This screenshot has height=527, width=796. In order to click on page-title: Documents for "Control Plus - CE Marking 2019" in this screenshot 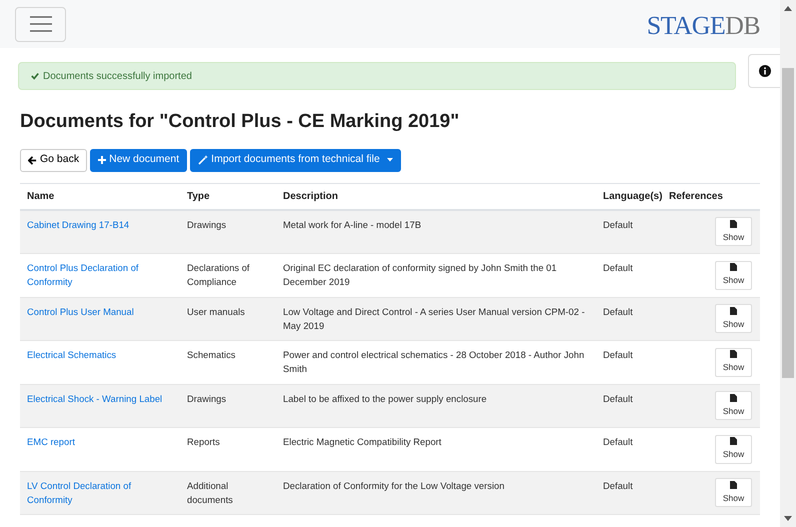, I will do `click(240, 122)`.